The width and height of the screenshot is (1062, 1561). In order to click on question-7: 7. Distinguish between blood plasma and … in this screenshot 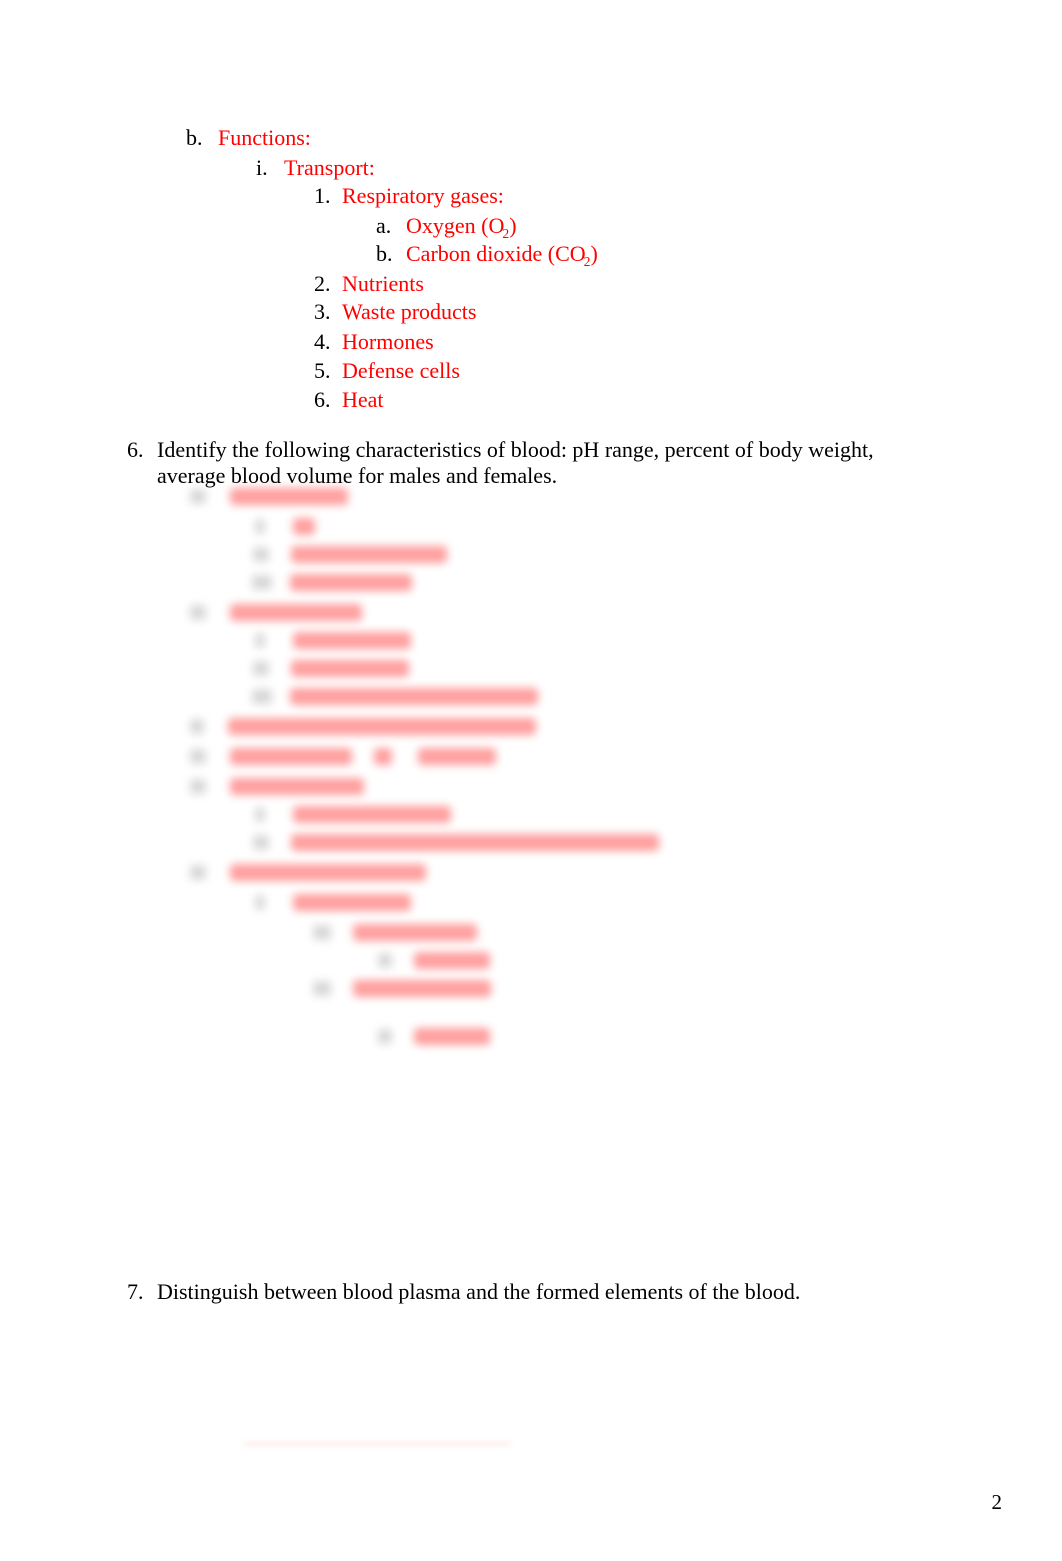, I will do `click(527, 1292)`.